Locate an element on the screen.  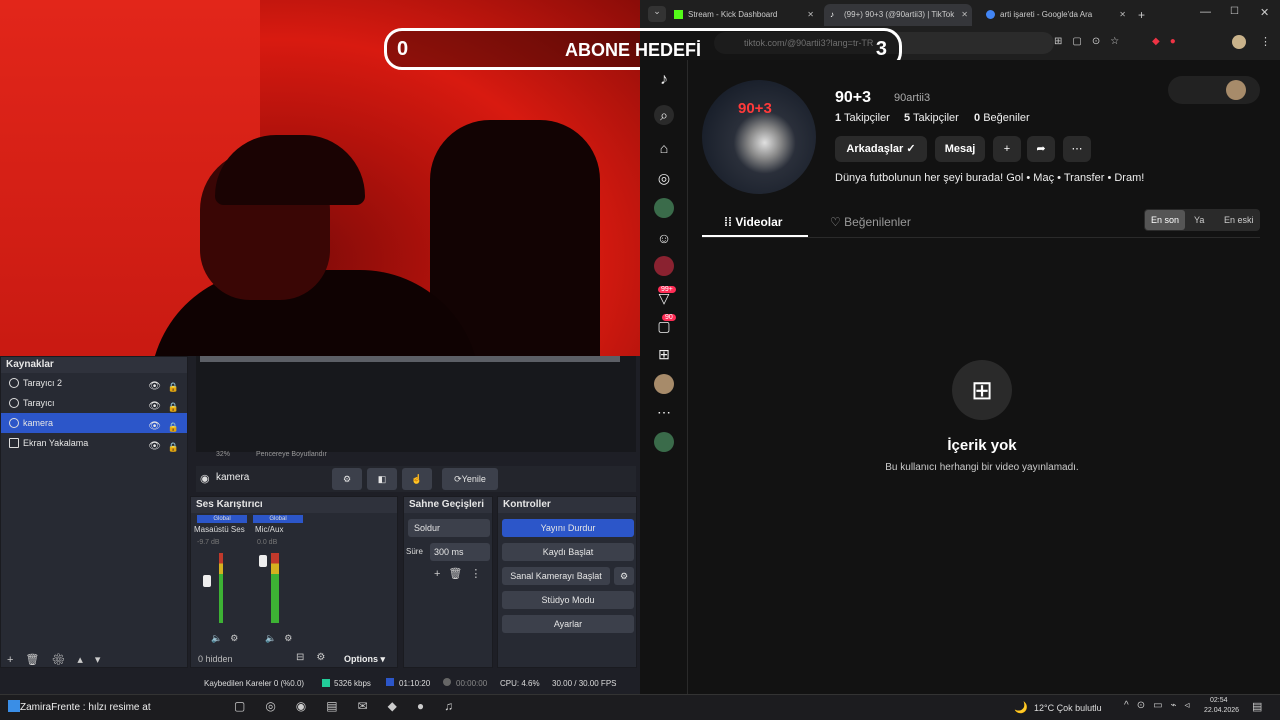
sort-oldest: En eski is located at coordinates (1239, 220).